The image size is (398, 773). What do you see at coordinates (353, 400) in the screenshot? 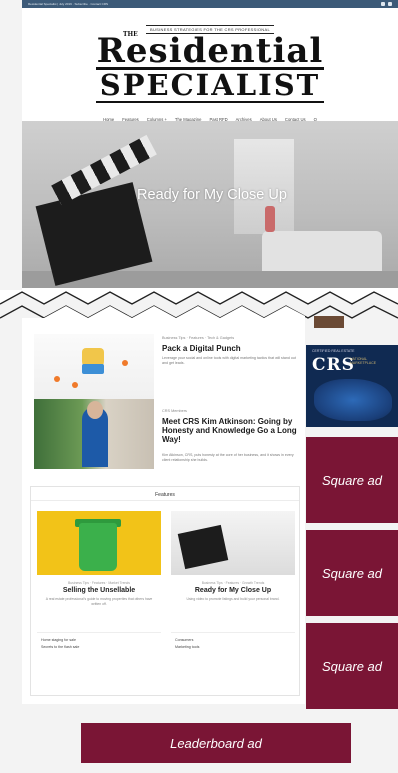
I see `us-map-icon` at bounding box center [353, 400].